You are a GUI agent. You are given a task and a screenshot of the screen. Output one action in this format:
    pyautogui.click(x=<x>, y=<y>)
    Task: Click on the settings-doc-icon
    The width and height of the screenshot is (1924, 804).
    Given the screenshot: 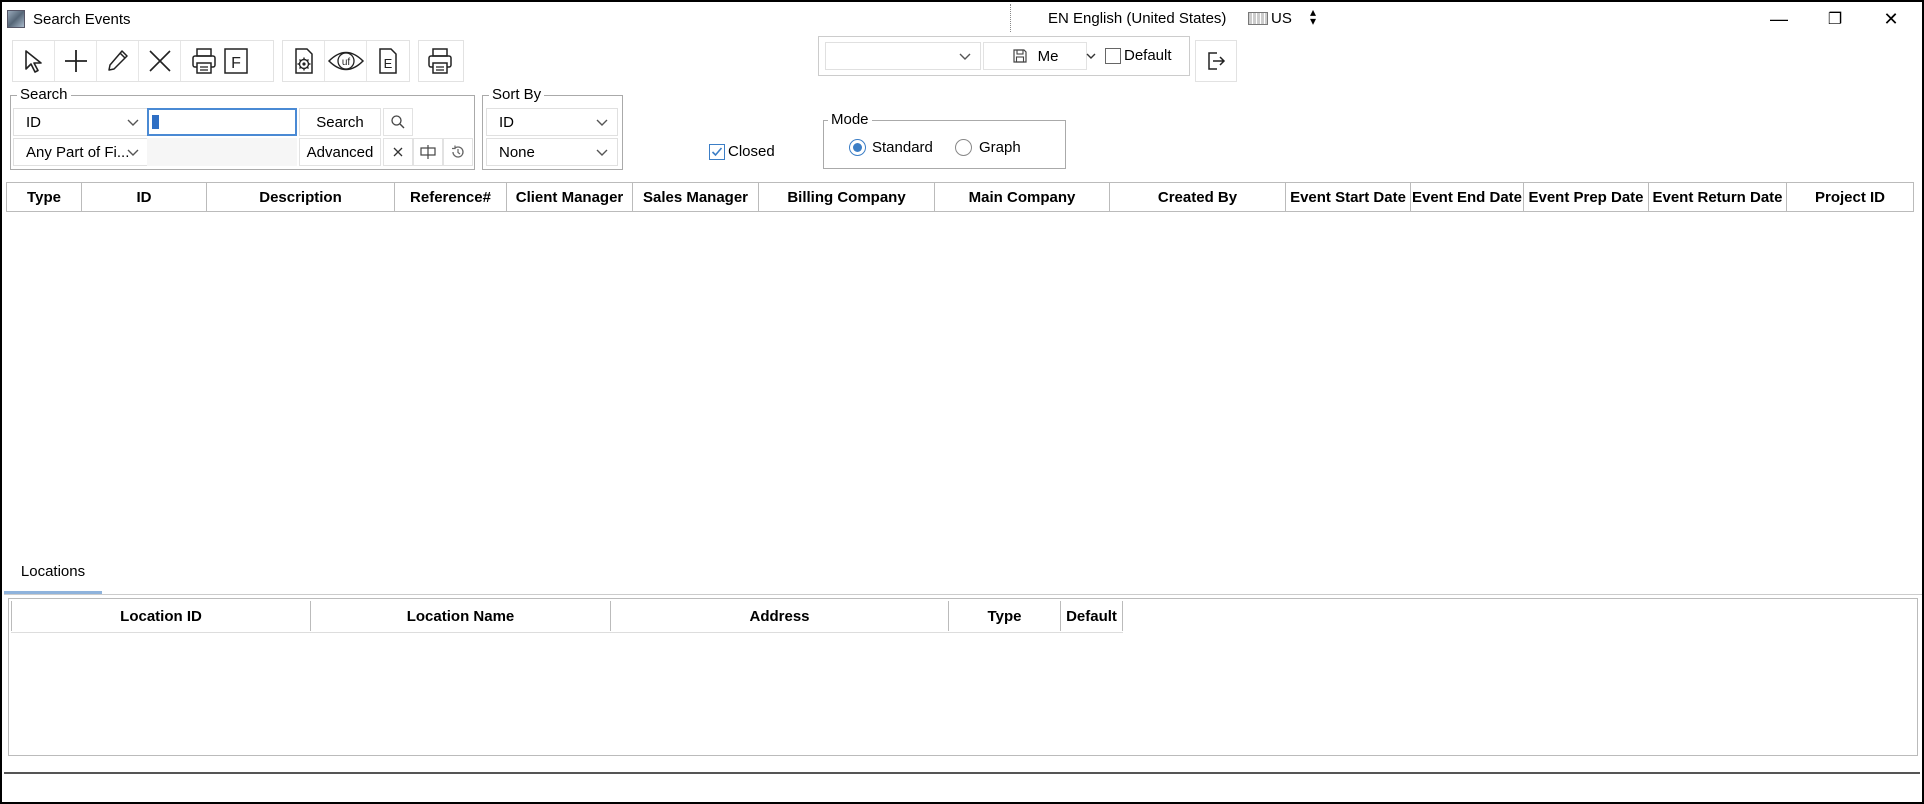 What is the action you would take?
    pyautogui.click(x=303, y=61)
    